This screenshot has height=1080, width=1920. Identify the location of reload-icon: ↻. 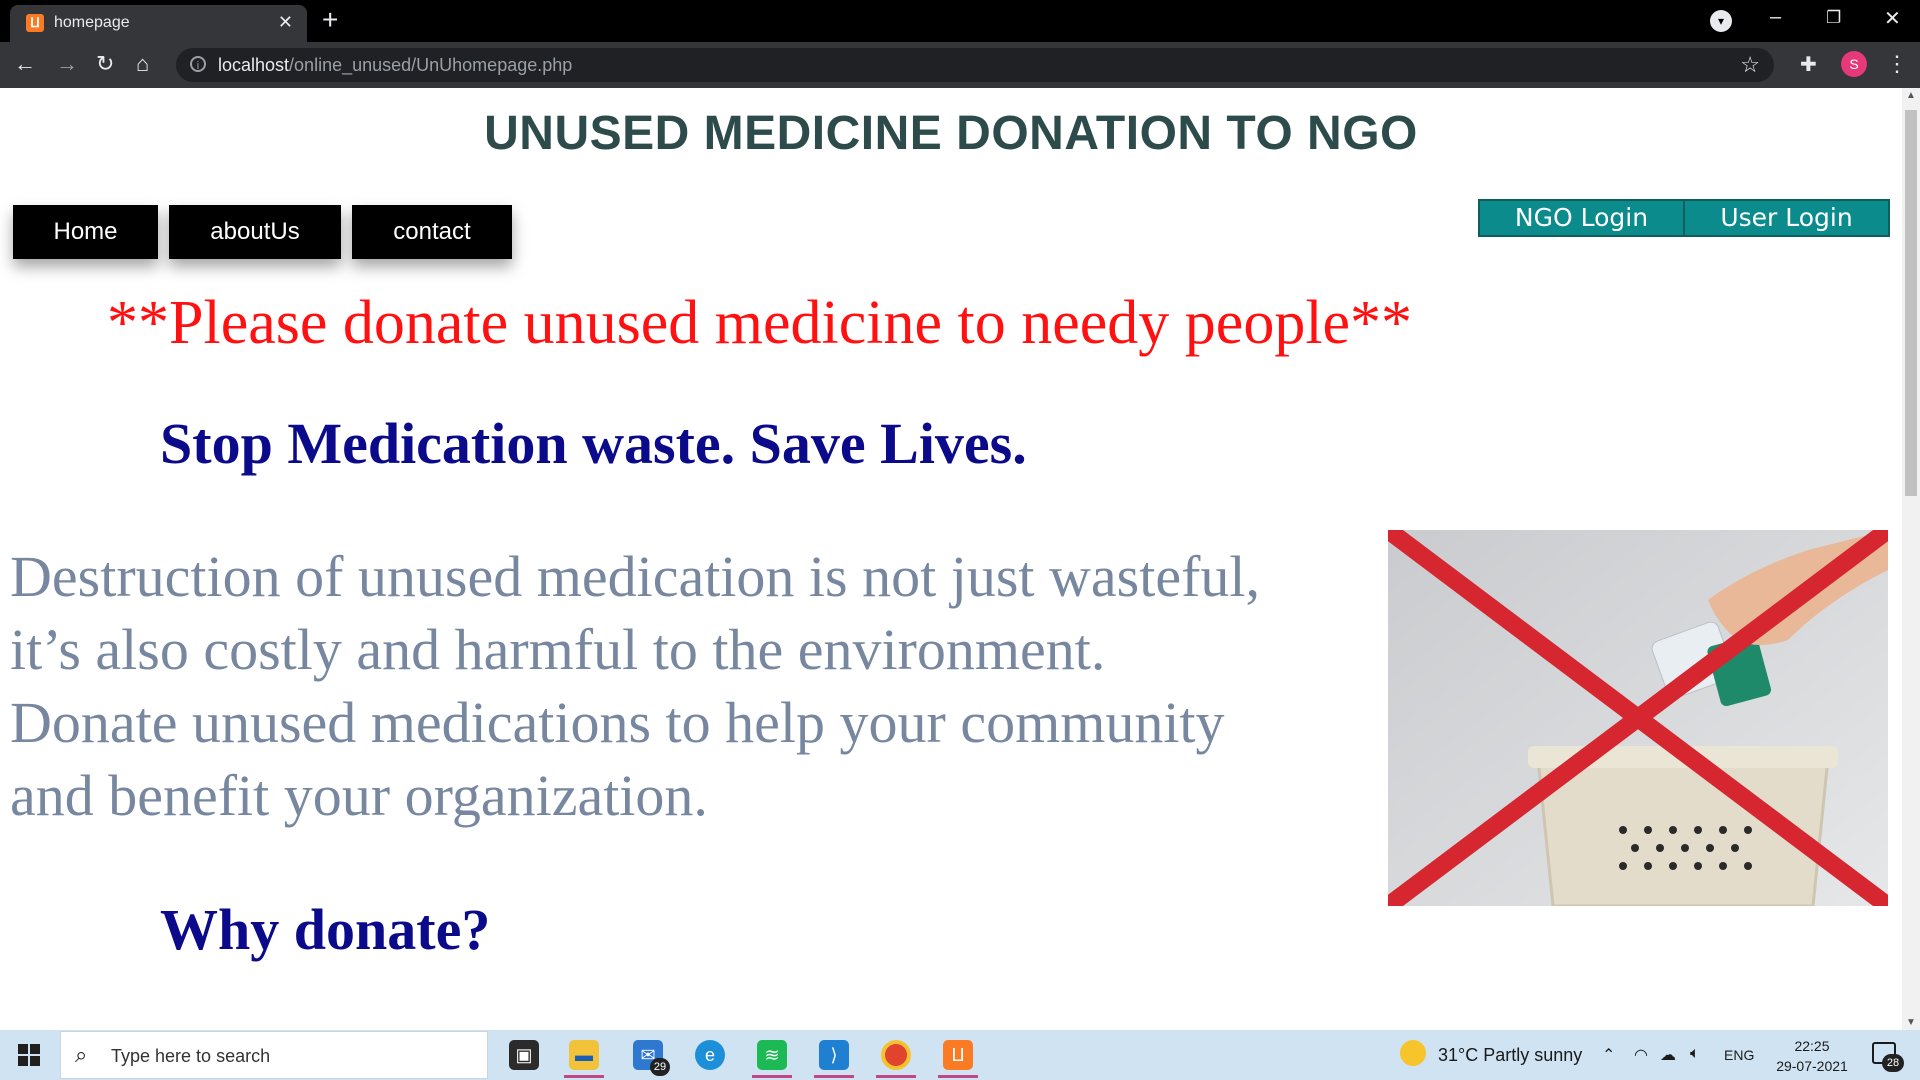
(105, 64).